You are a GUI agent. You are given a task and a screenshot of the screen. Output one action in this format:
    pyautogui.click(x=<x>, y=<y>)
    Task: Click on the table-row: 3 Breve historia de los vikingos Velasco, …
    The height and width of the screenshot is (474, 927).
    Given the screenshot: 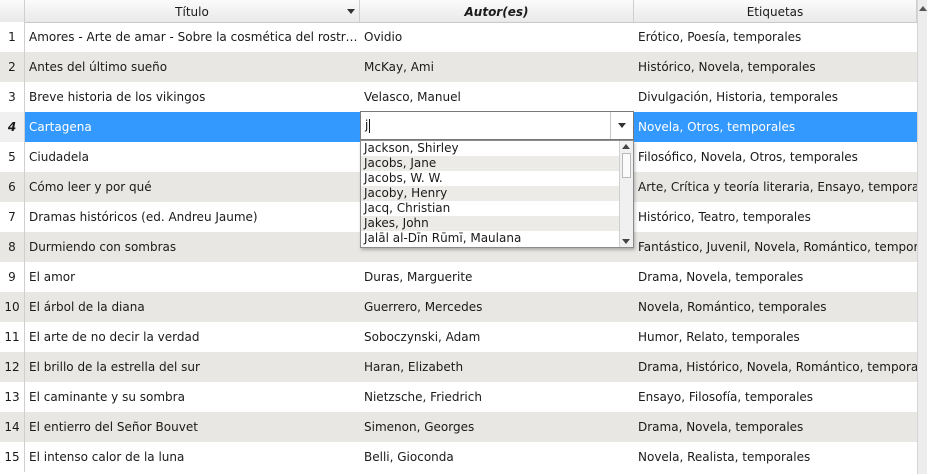 What is the action you would take?
    pyautogui.click(x=458, y=97)
    